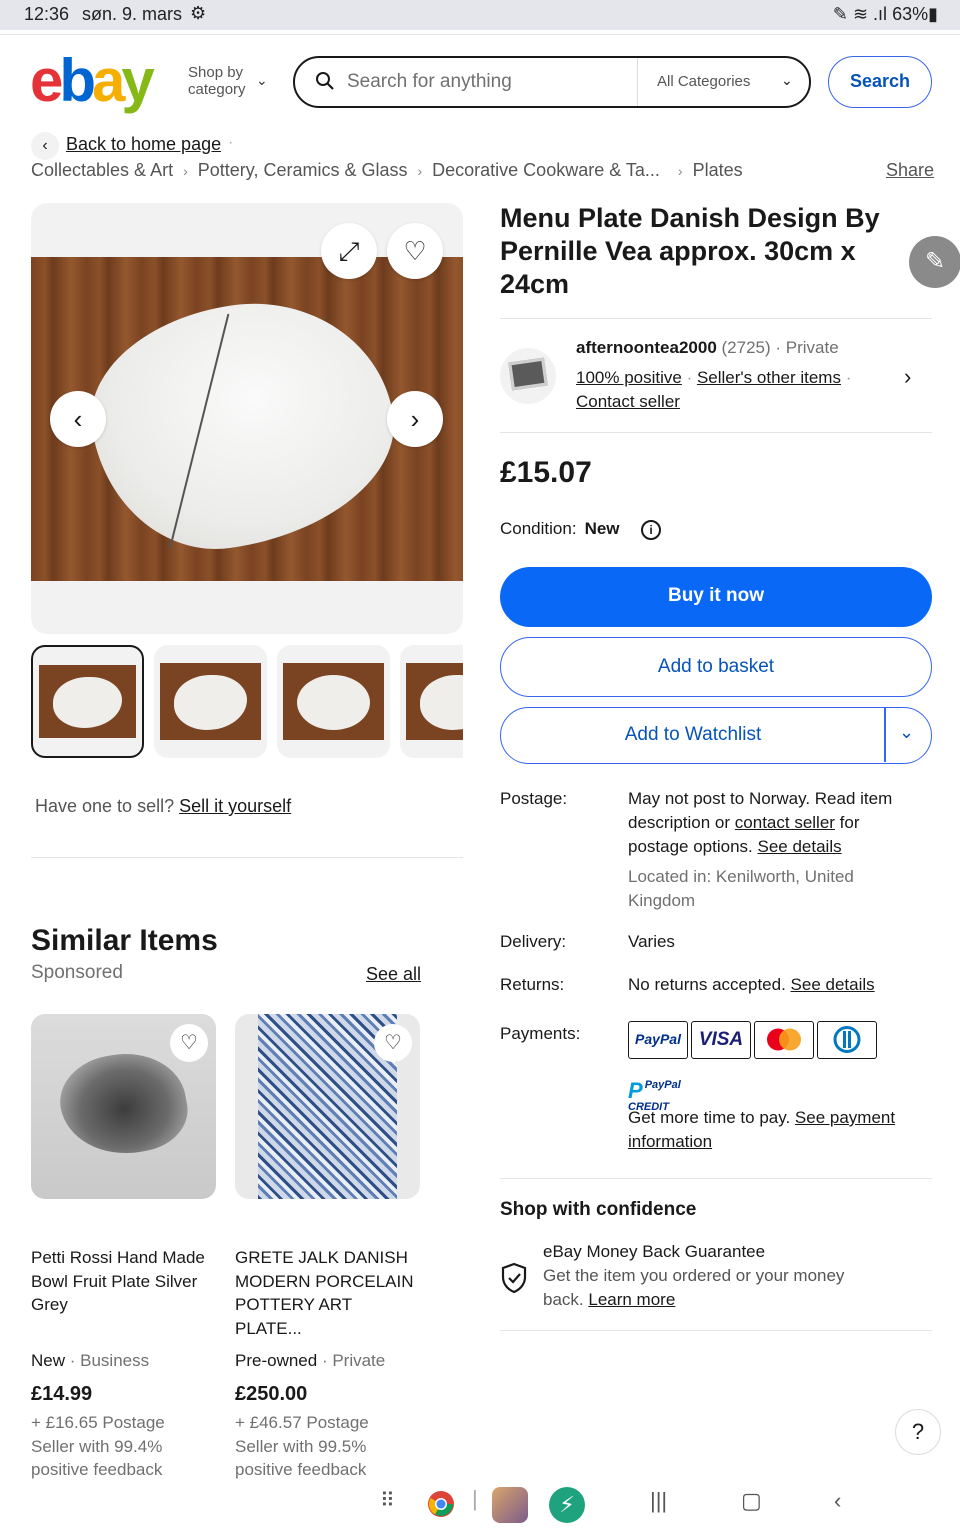  Describe the element at coordinates (510, 1505) in the screenshot. I see `app-shortcut-icon` at that location.